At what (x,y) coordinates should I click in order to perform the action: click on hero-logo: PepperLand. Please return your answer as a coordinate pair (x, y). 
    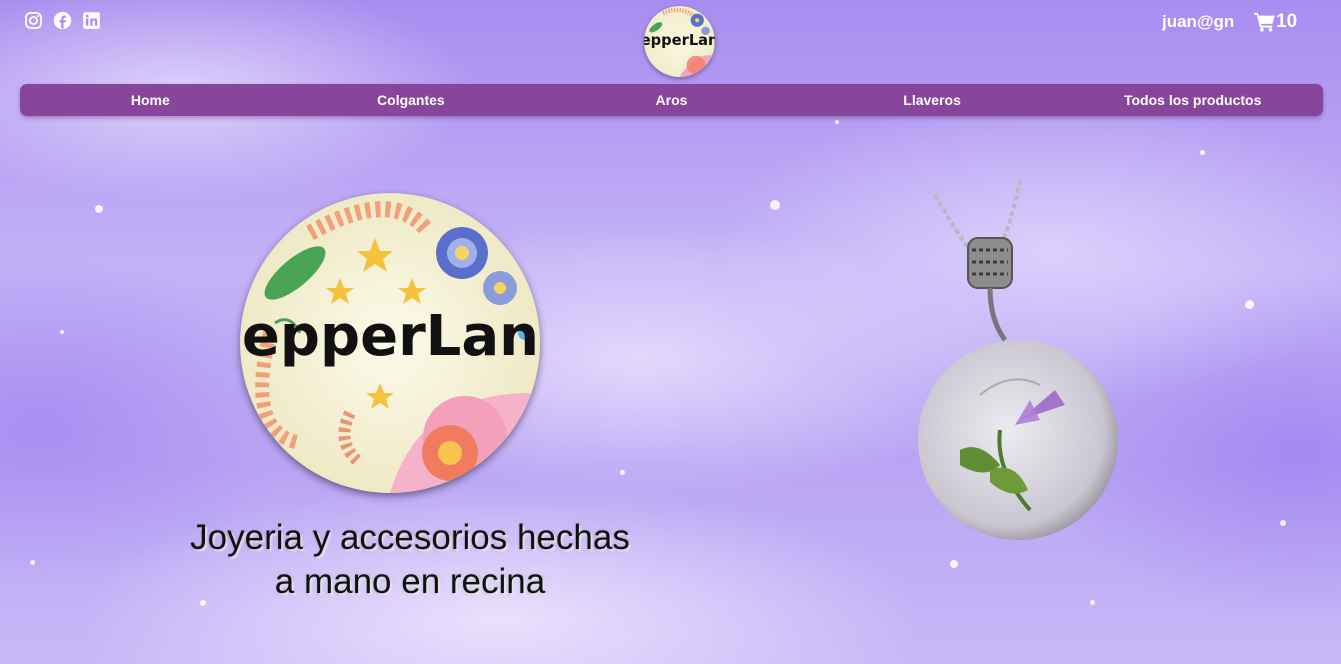
    Looking at the image, I should click on (390, 343).